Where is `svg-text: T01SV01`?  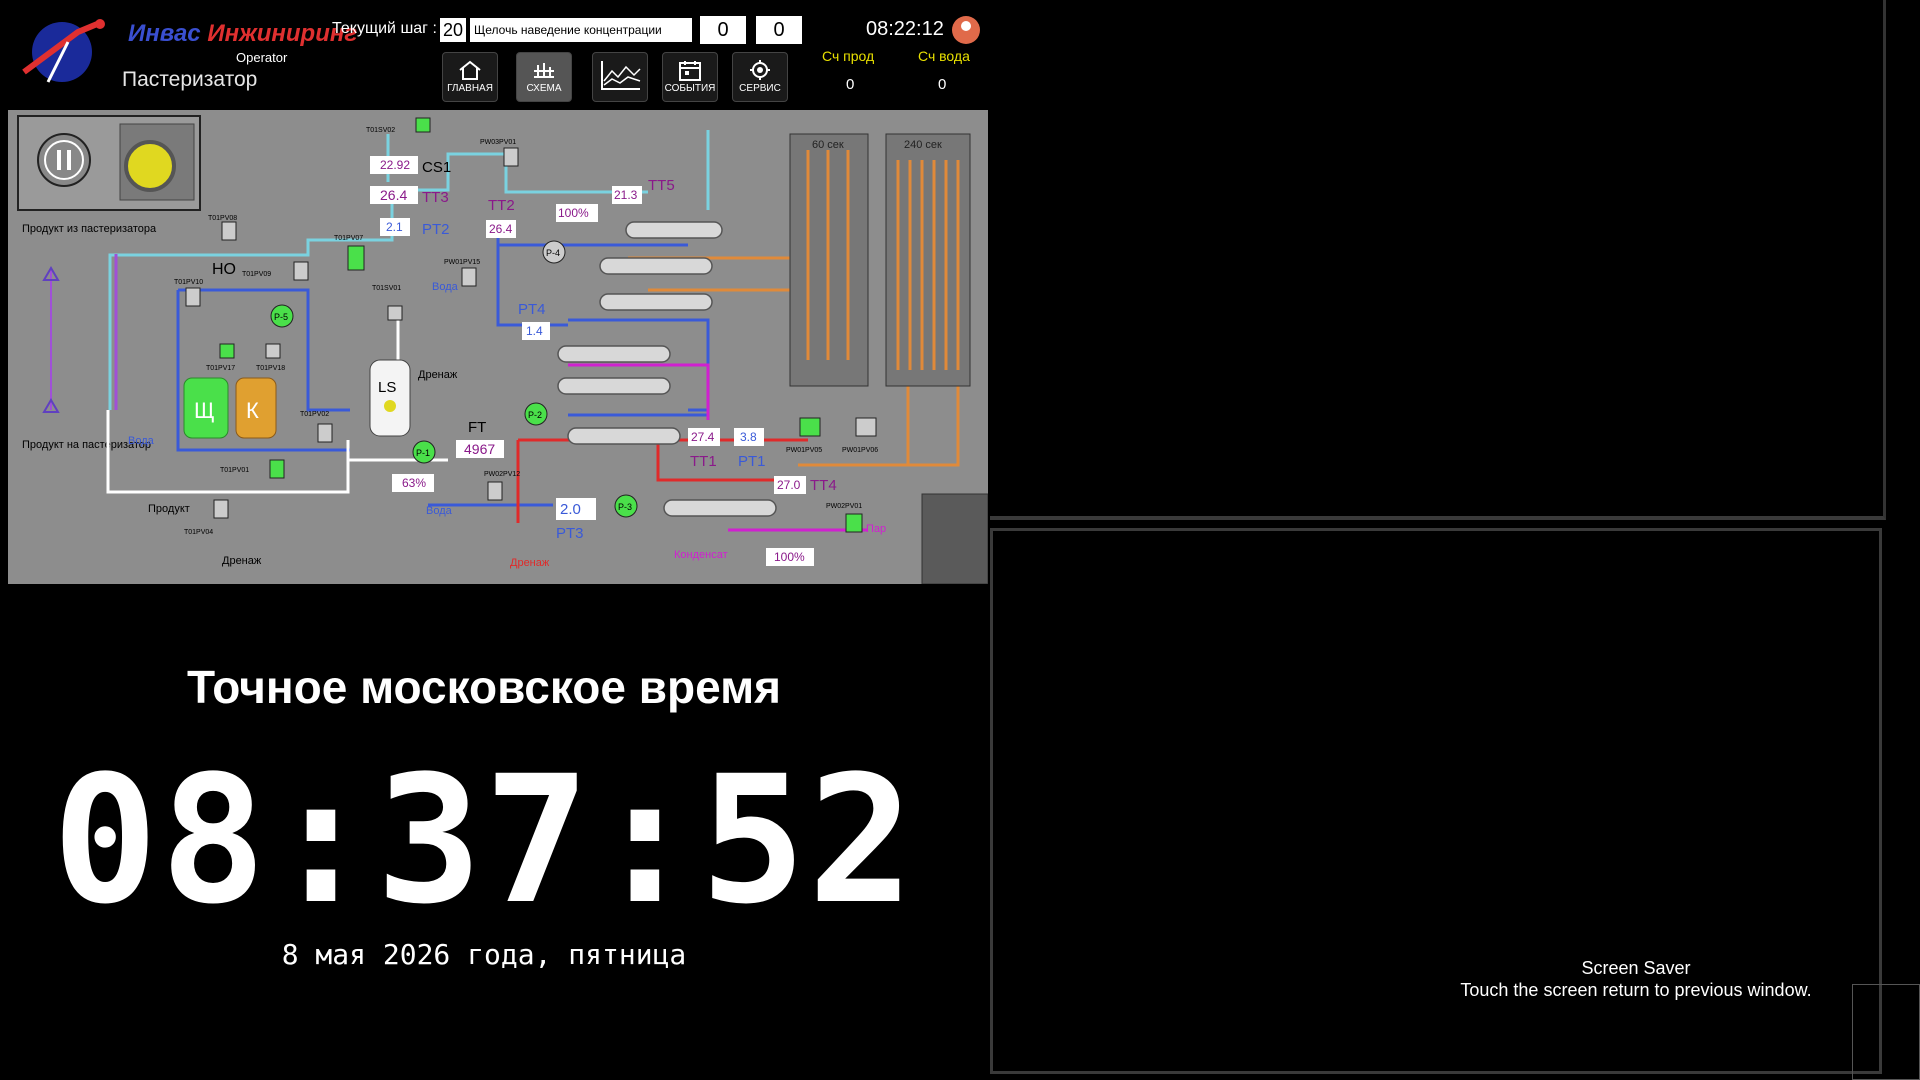
svg-text: T01SV01 is located at coordinates (386, 288).